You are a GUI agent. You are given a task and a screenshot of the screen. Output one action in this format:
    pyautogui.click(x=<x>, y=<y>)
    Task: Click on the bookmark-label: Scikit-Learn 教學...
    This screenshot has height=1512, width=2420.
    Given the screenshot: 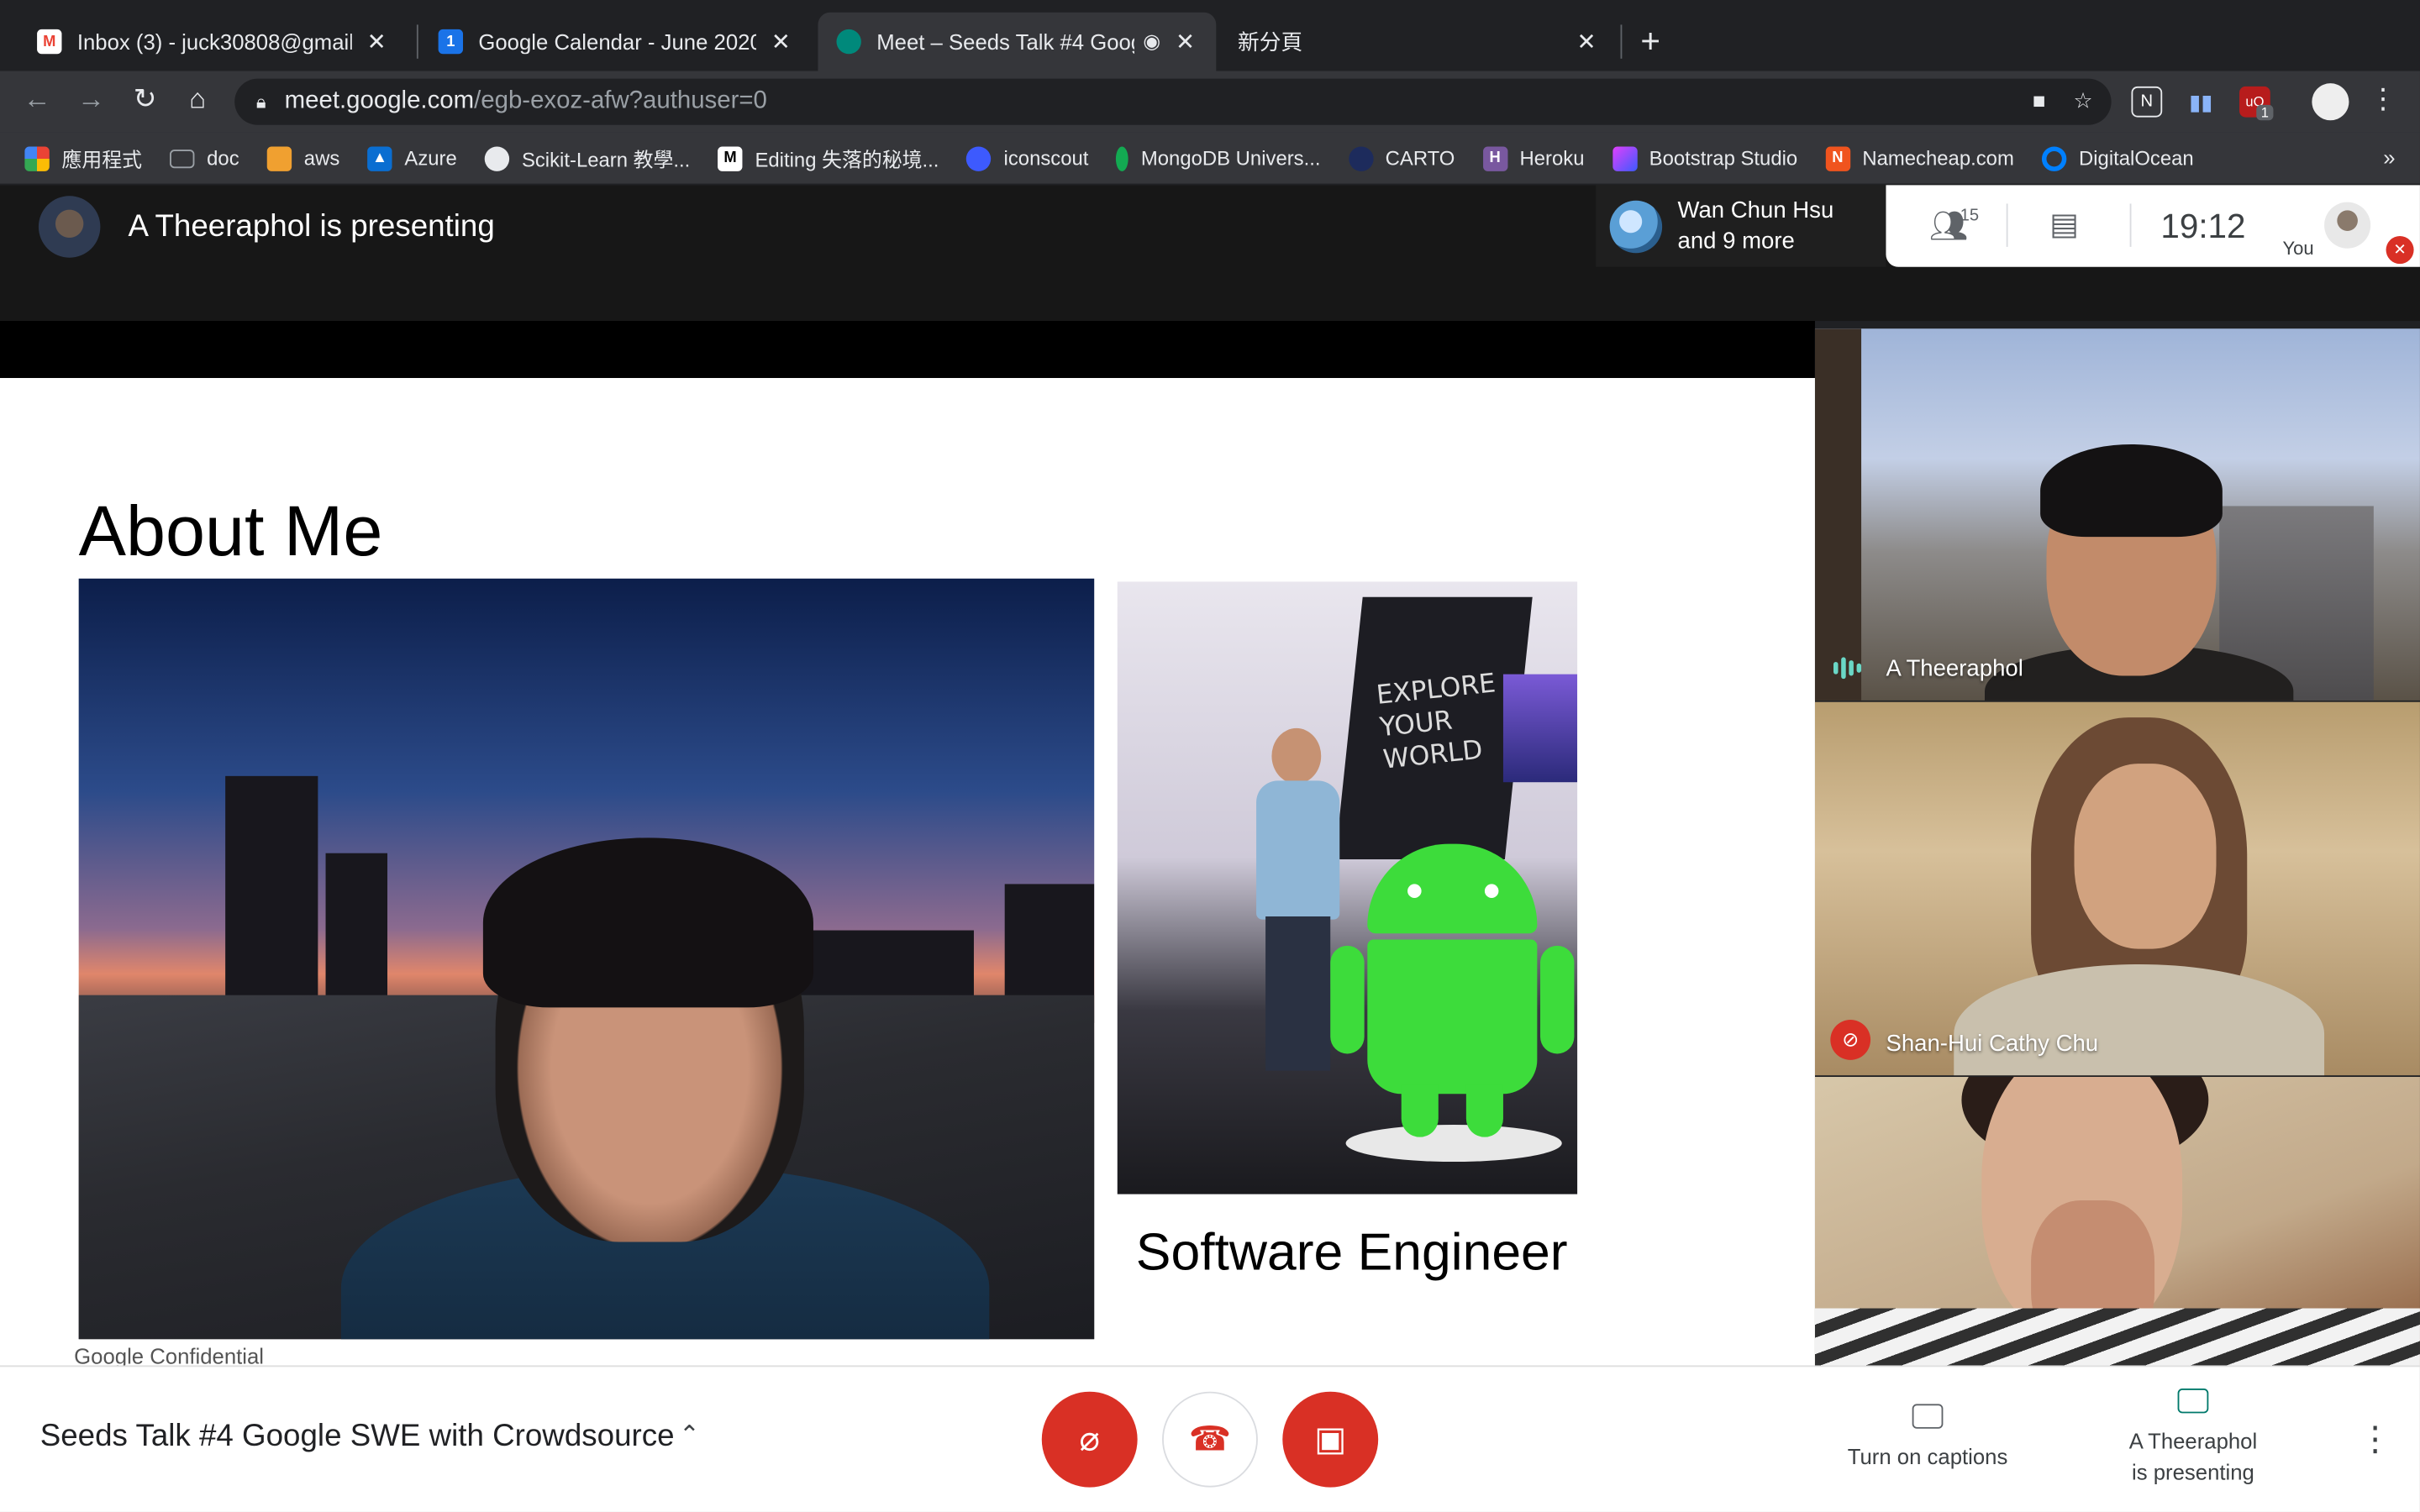 What is the action you would take?
    pyautogui.click(x=606, y=159)
    